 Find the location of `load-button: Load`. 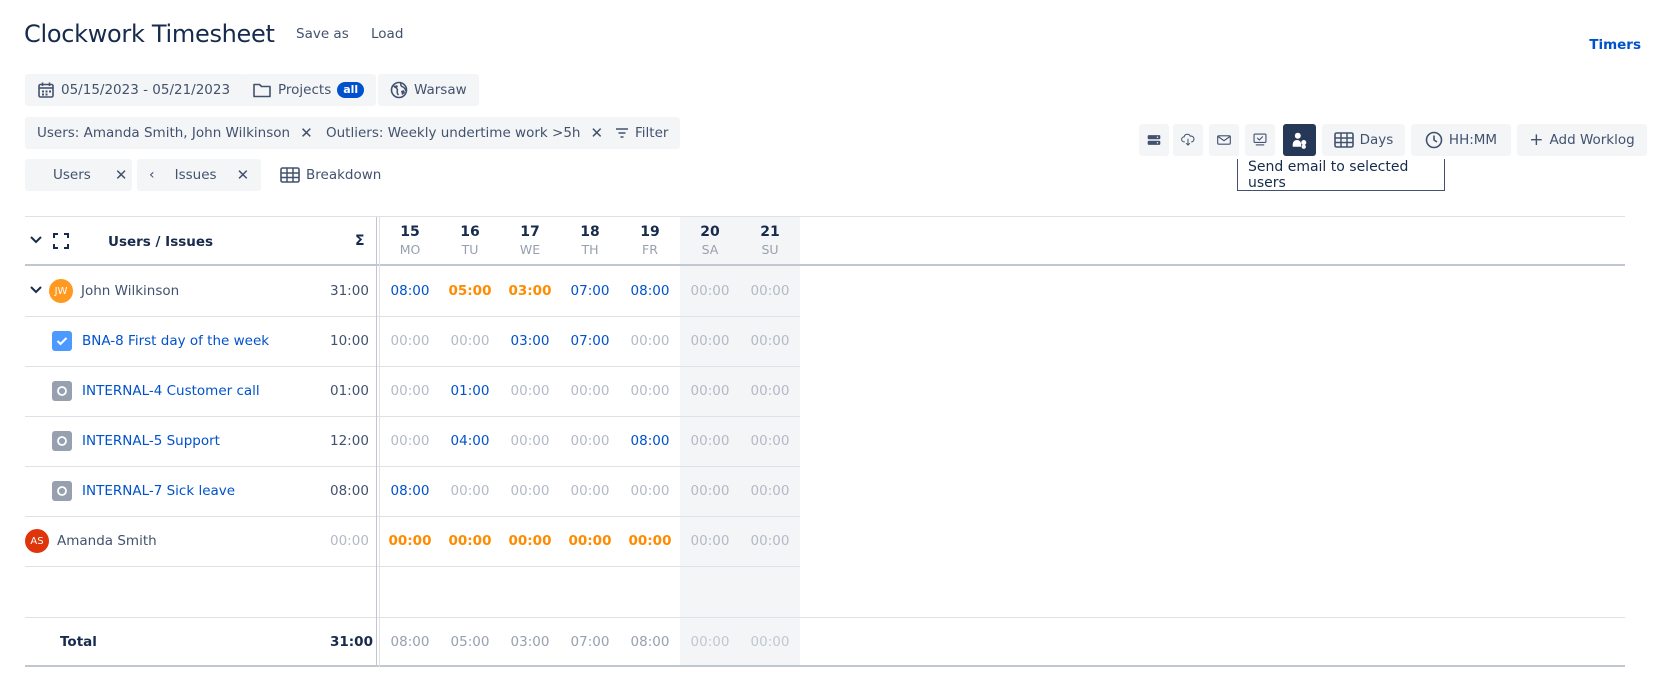

load-button: Load is located at coordinates (387, 34).